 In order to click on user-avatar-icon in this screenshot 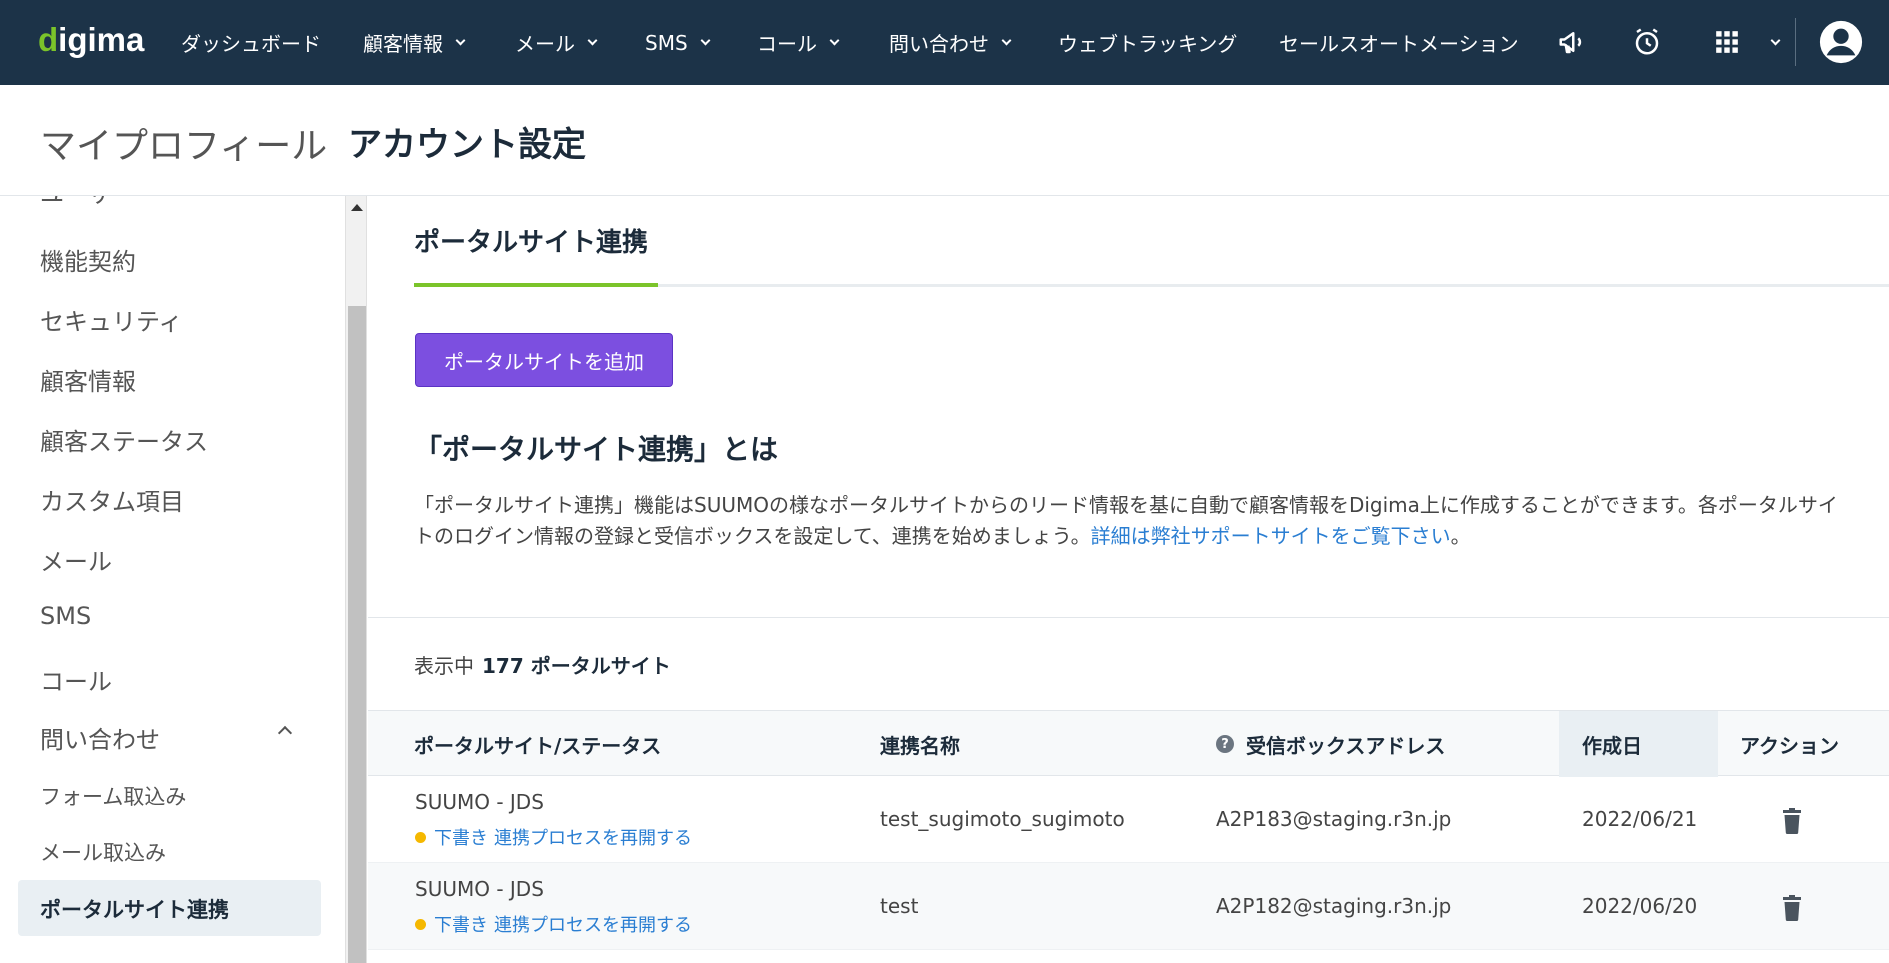, I will do `click(1841, 42)`.